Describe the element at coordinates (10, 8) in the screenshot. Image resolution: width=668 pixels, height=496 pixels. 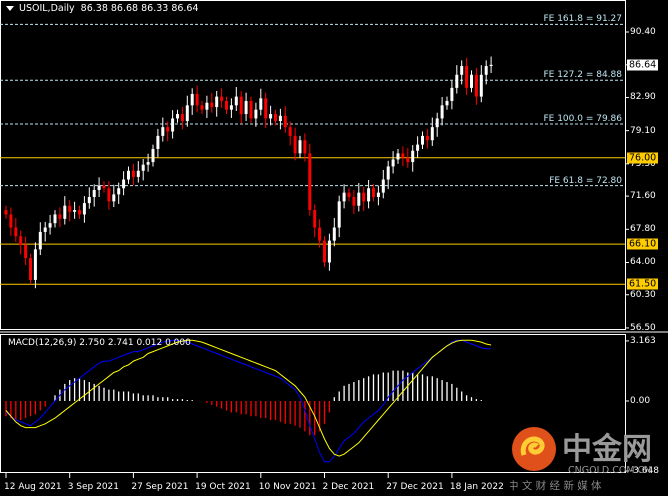
I see `dropdown-triangle-icon` at that location.